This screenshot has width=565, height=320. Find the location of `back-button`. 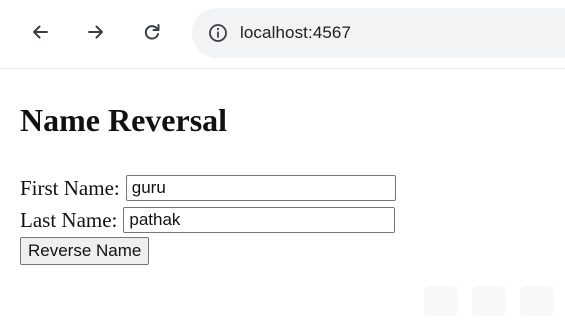

back-button is located at coordinates (40, 32).